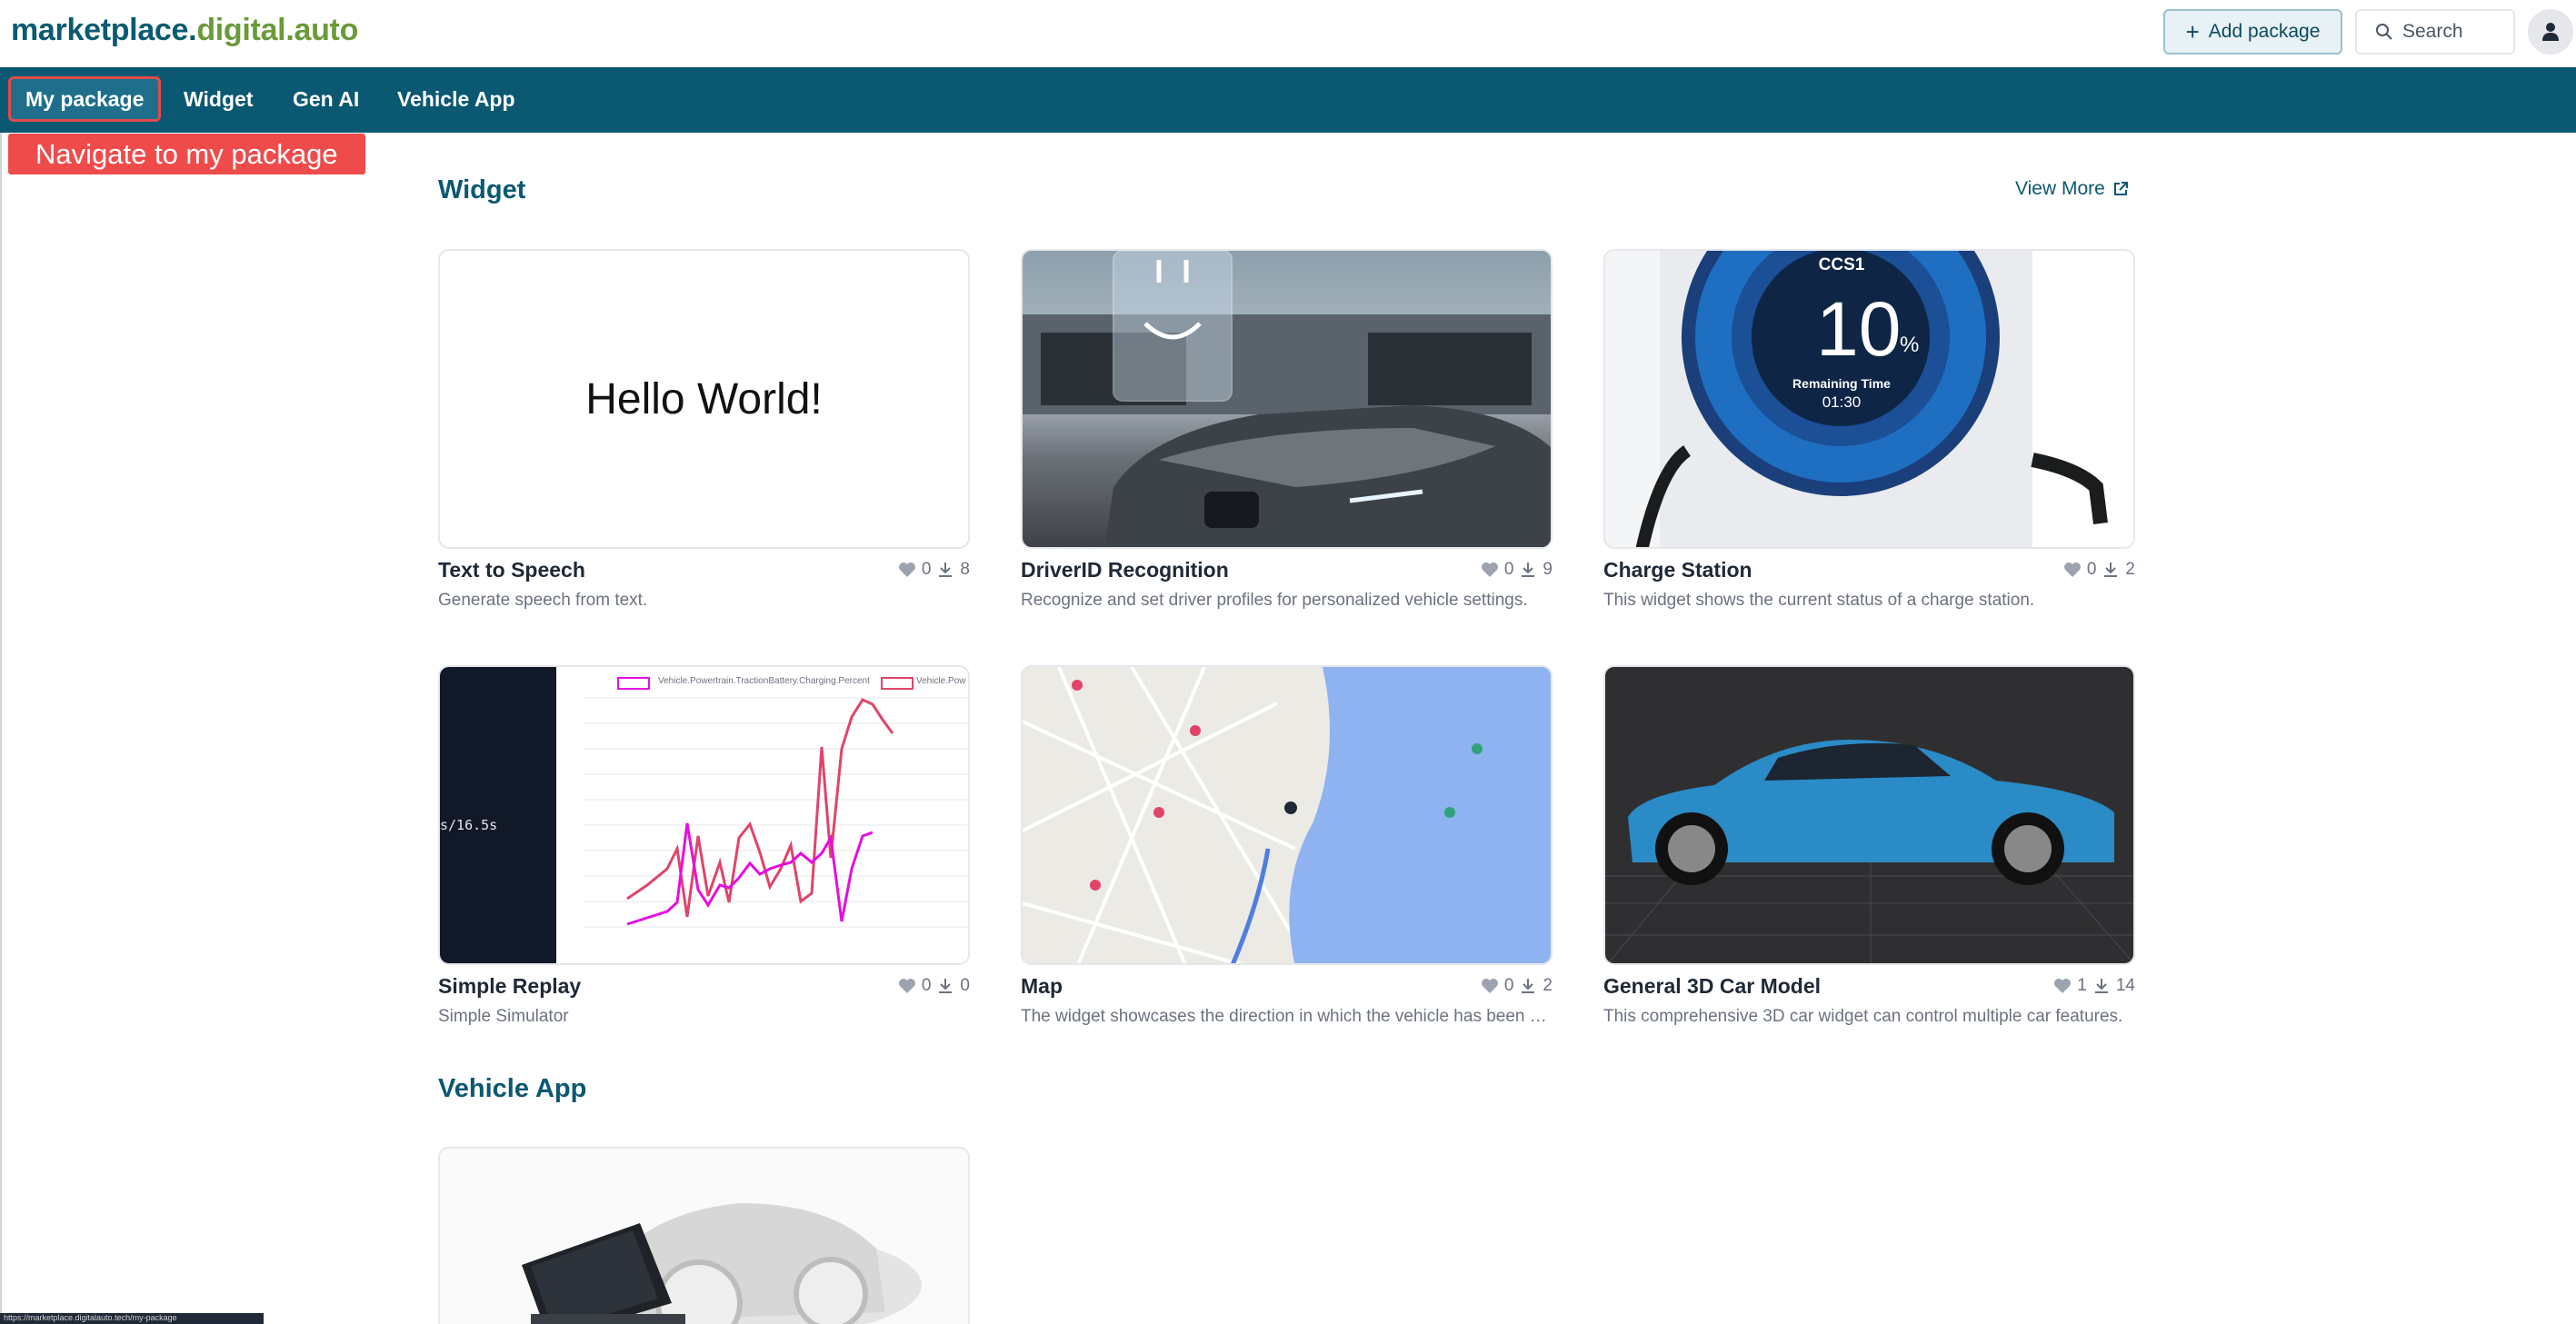  Describe the element at coordinates (965, 569) in the screenshot. I see `download-count: 8` at that location.